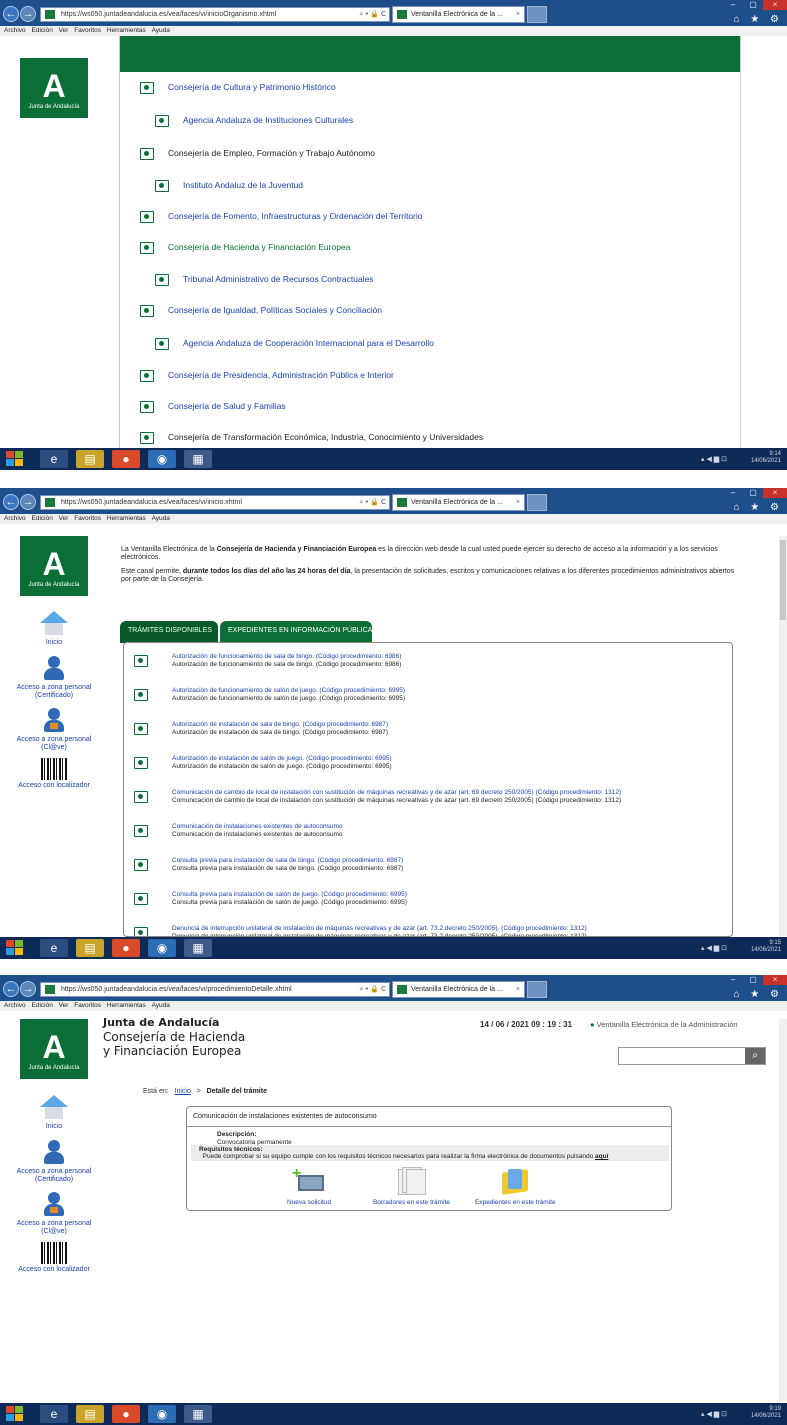  I want to click on page-scrollbar, so click(783, 736).